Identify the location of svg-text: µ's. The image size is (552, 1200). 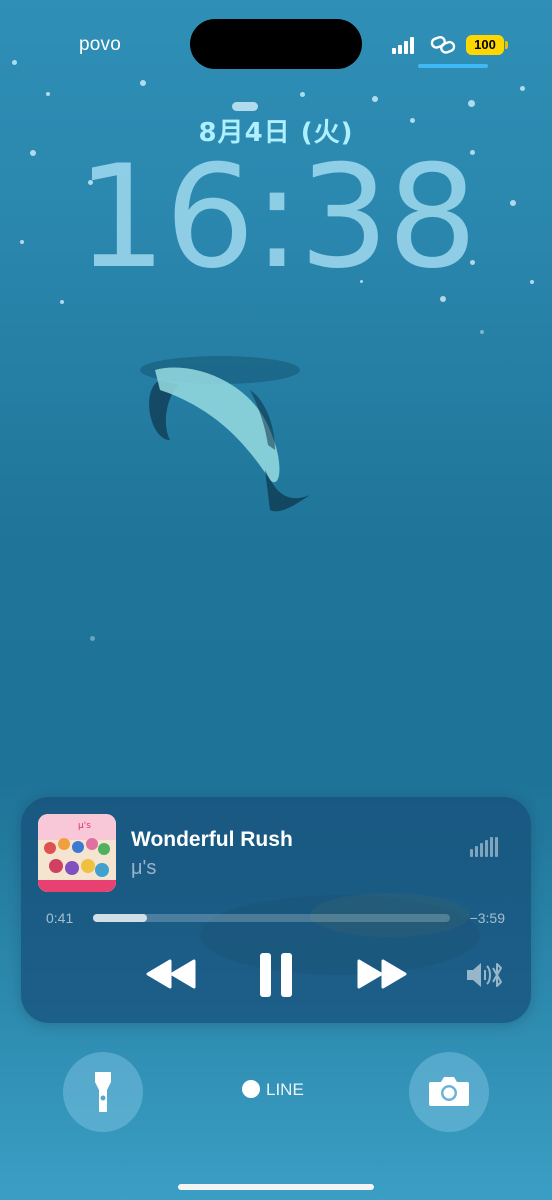
(84, 826).